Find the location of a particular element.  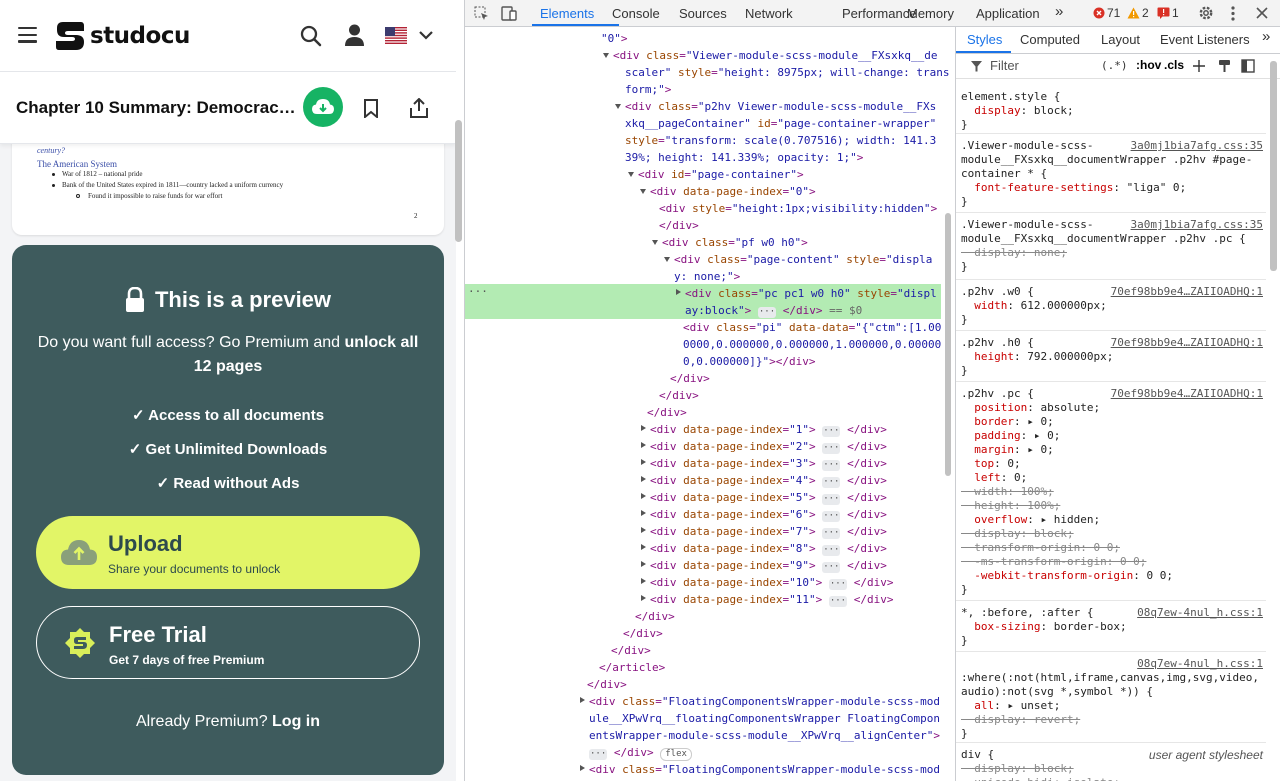

warning-count-badge: 2 is located at coordinates (1138, 13).